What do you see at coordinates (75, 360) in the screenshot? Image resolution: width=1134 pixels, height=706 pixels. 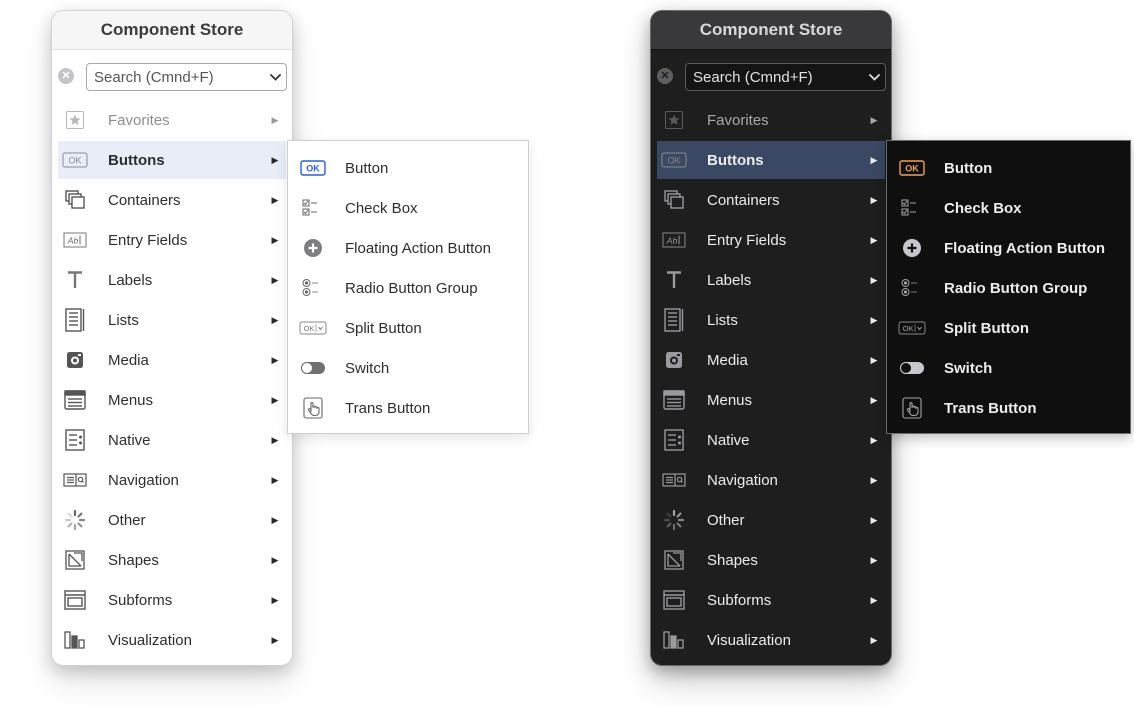 I see `camera-icon` at bounding box center [75, 360].